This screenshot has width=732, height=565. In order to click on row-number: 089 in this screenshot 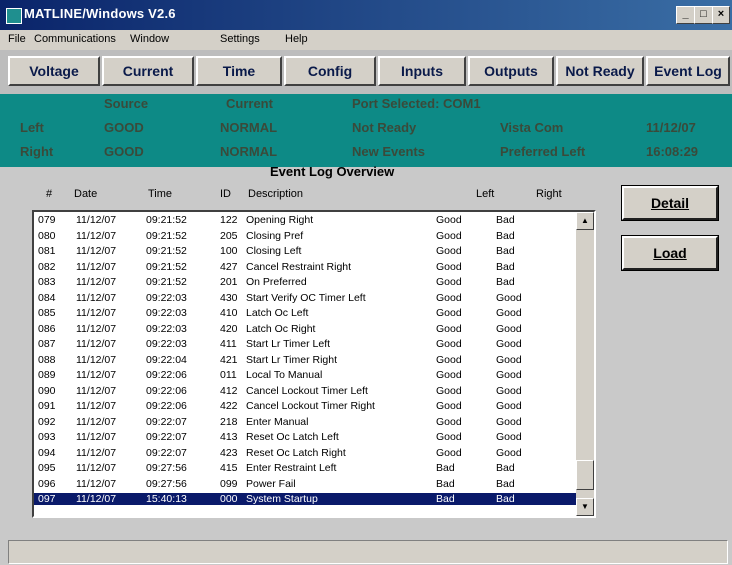, I will do `click(47, 375)`.